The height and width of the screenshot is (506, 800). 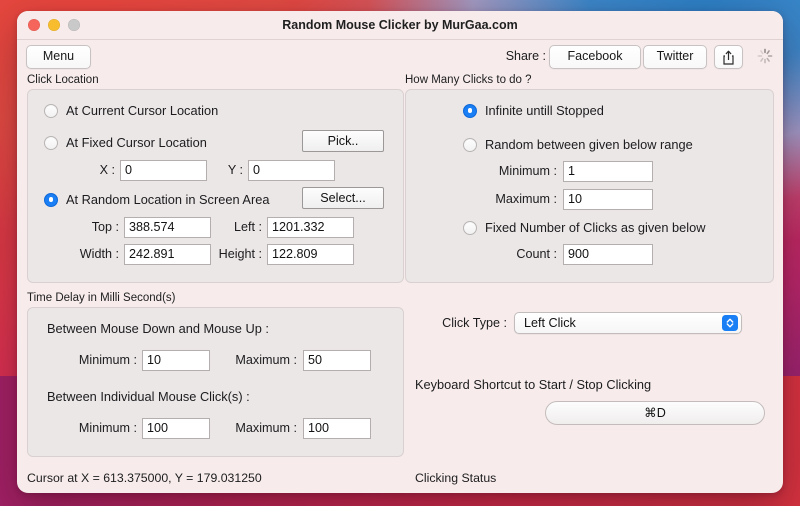 What do you see at coordinates (456, 478) in the screenshot?
I see `clicking-status: Clicking Status` at bounding box center [456, 478].